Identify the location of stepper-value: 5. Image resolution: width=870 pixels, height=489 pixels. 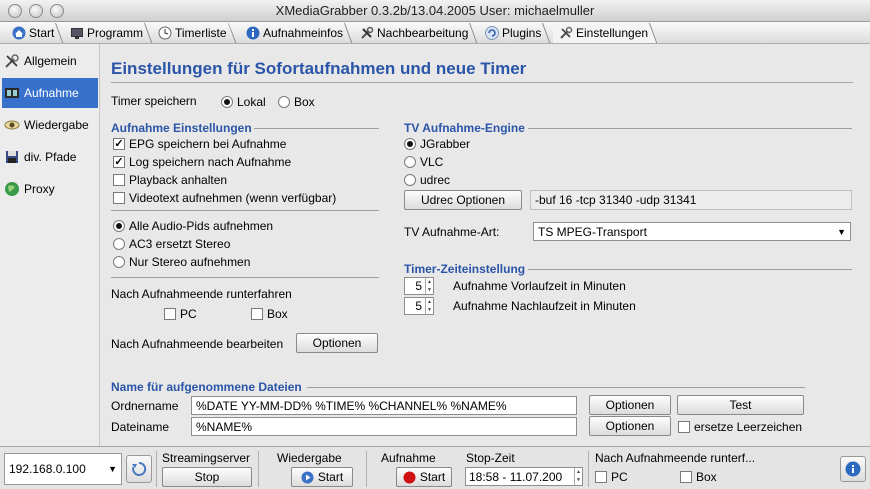
(418, 306).